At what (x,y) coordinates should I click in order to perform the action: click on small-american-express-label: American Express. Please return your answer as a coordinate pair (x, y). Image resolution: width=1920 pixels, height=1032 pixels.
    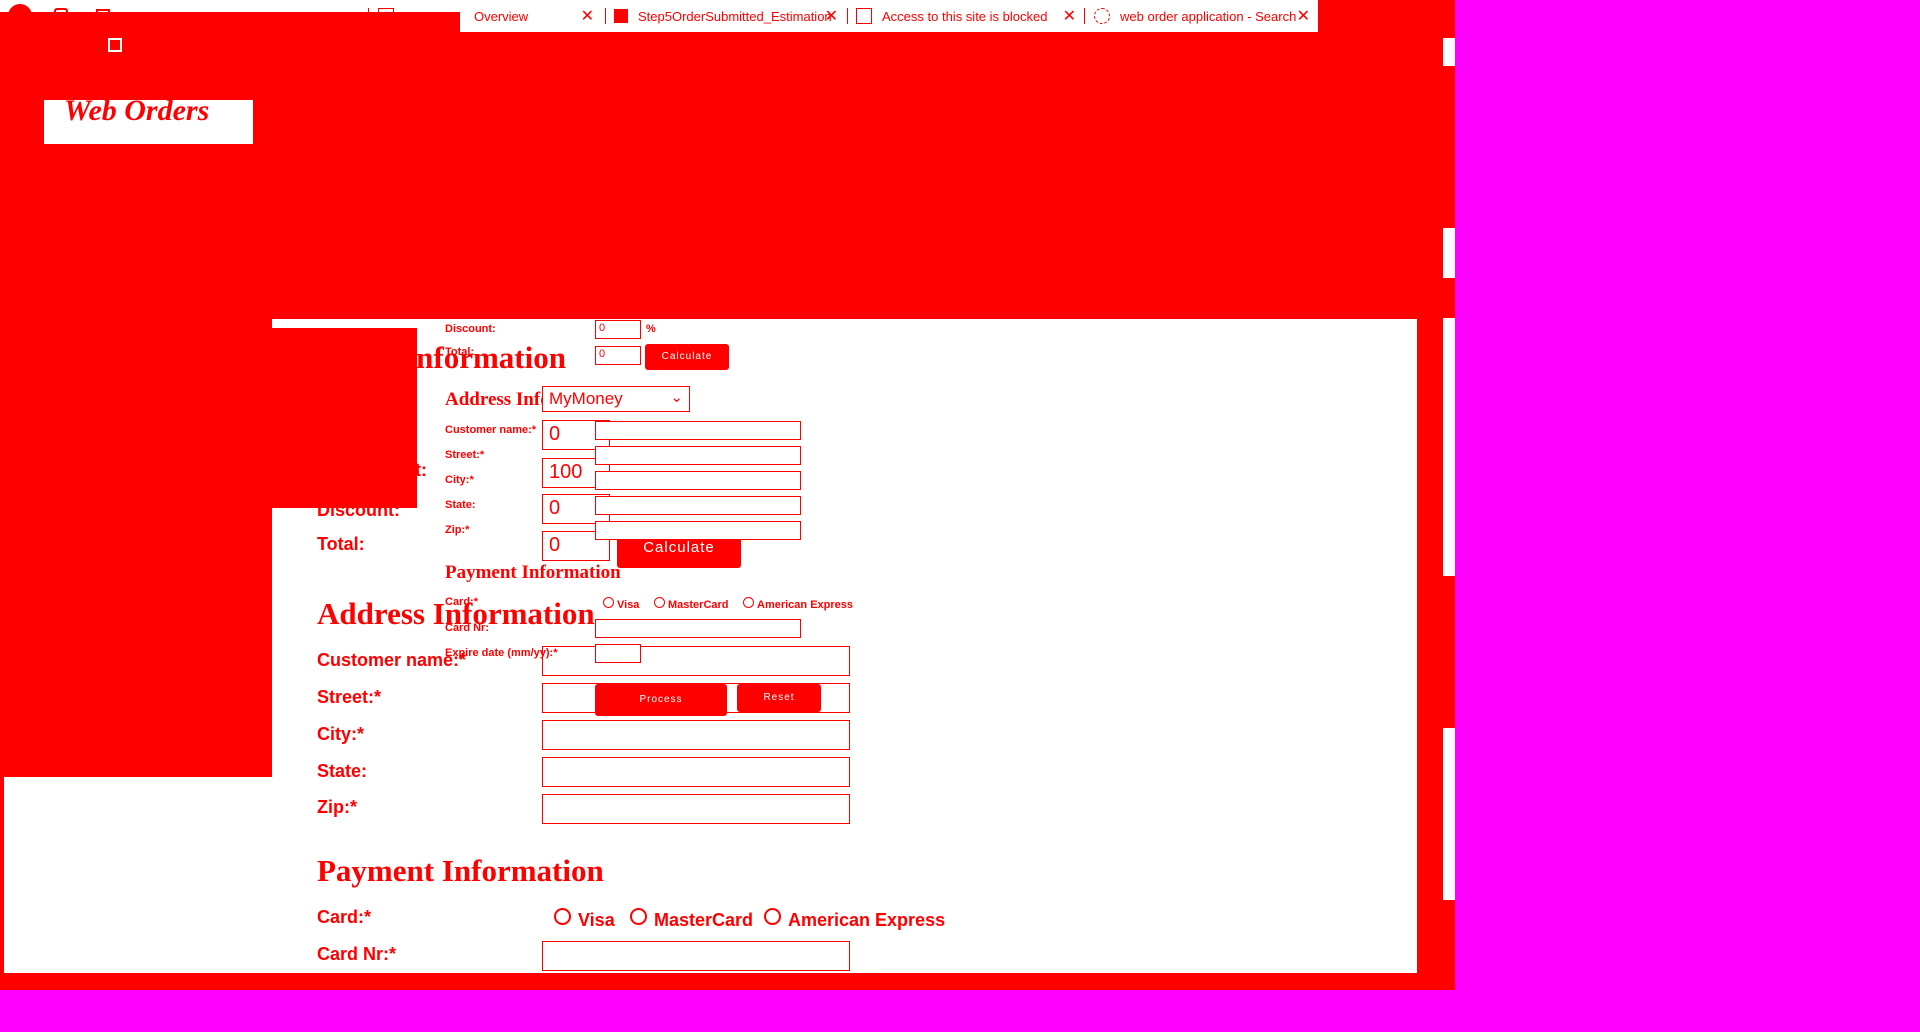
    Looking at the image, I should click on (805, 605).